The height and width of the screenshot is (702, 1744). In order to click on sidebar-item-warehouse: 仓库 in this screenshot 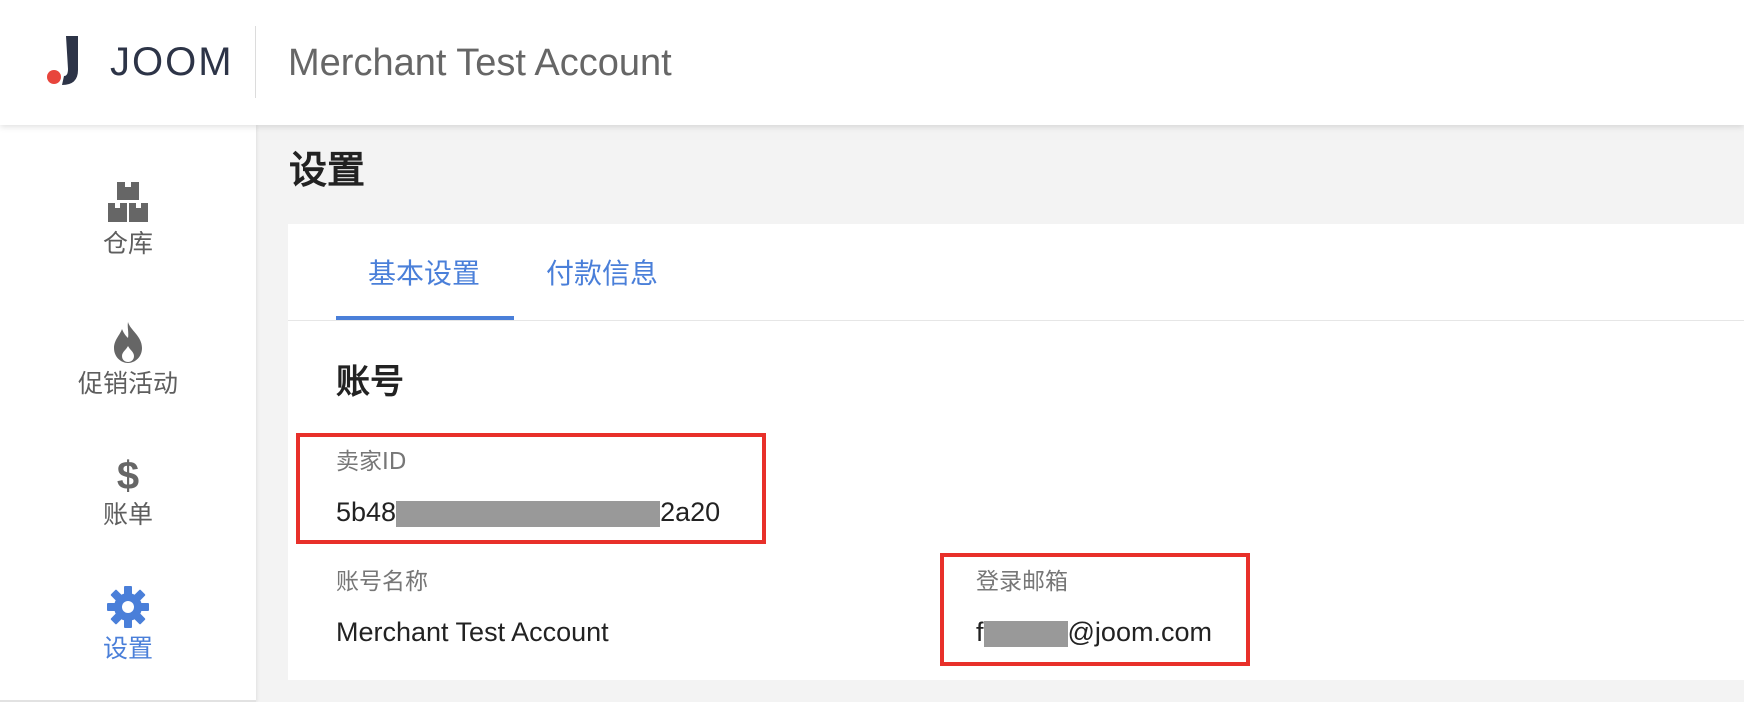, I will do `click(128, 220)`.